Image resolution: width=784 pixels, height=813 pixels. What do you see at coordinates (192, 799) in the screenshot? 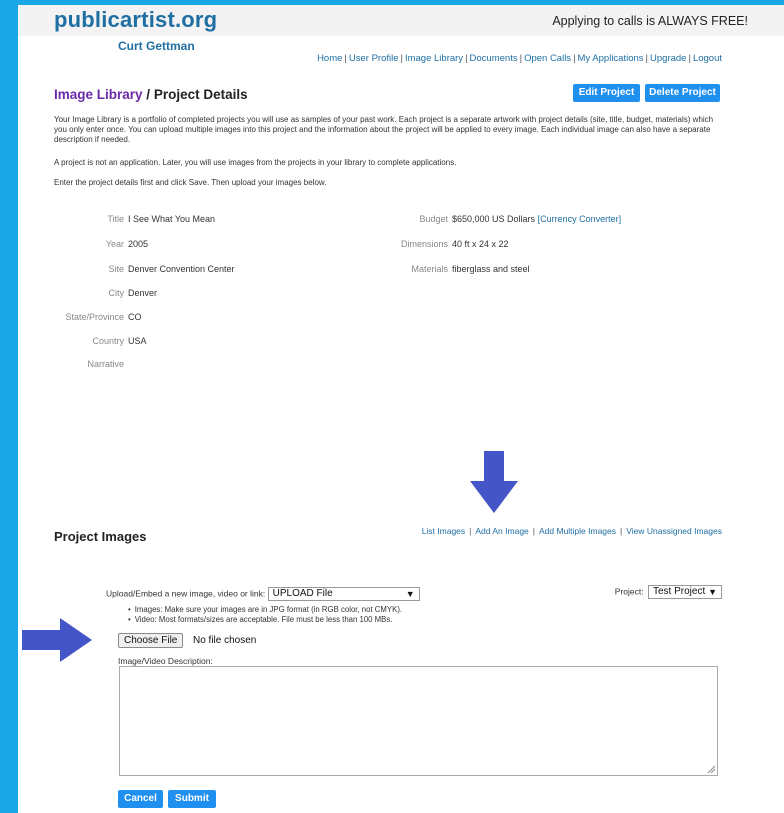
I see `submit-button: Submit` at bounding box center [192, 799].